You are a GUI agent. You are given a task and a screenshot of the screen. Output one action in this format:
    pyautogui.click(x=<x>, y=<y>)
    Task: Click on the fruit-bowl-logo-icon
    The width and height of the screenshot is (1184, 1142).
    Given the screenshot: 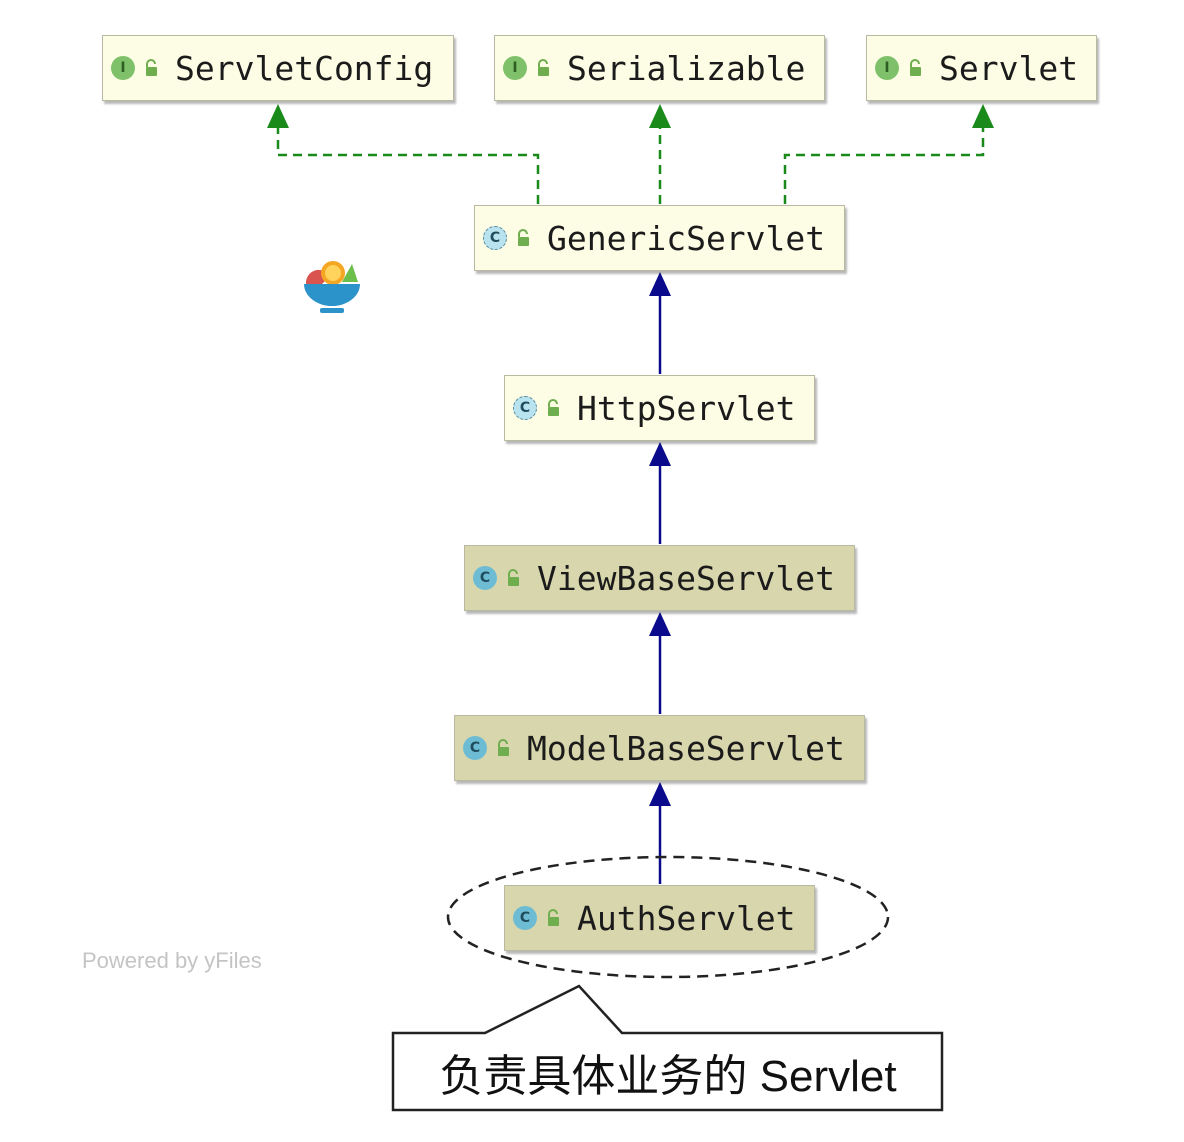 What is the action you would take?
    pyautogui.click(x=332, y=287)
    